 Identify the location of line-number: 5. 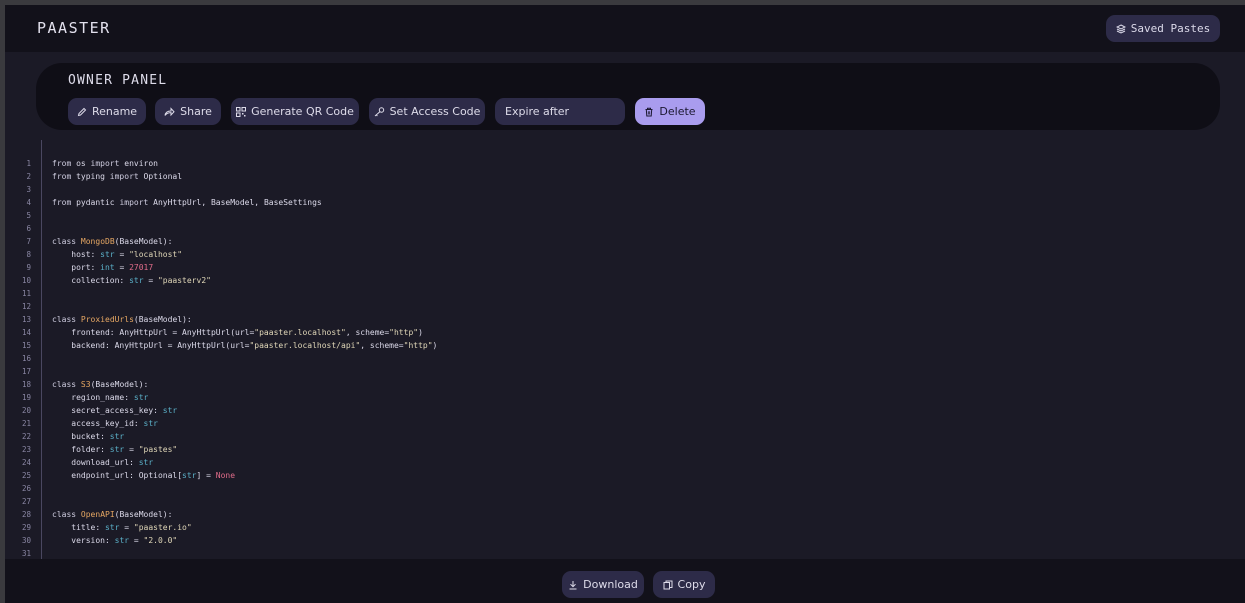
(28, 215).